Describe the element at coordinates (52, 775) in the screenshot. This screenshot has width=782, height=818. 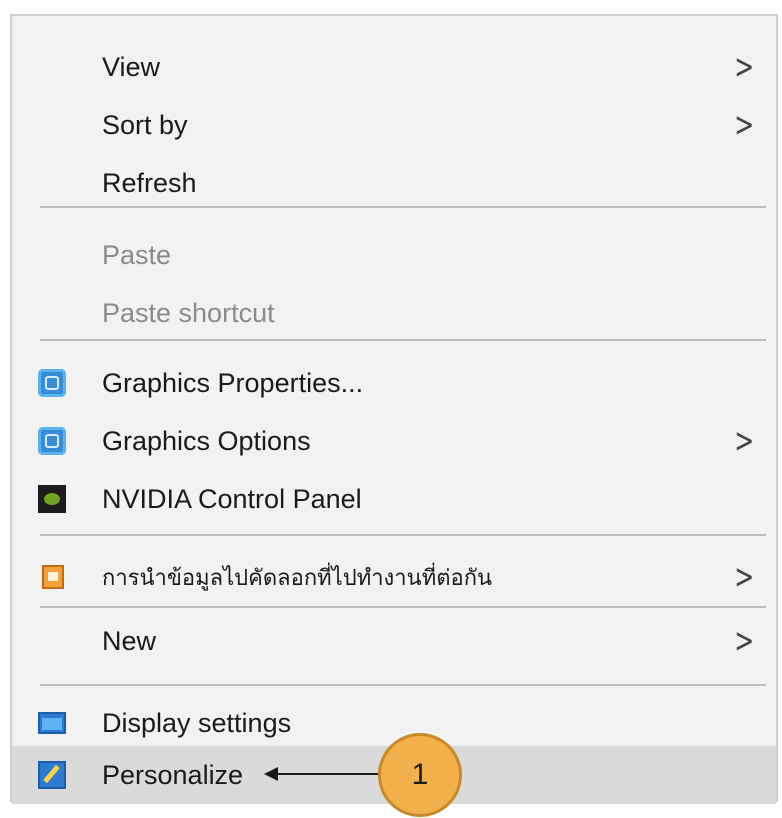
I see `personalize-icon` at that location.